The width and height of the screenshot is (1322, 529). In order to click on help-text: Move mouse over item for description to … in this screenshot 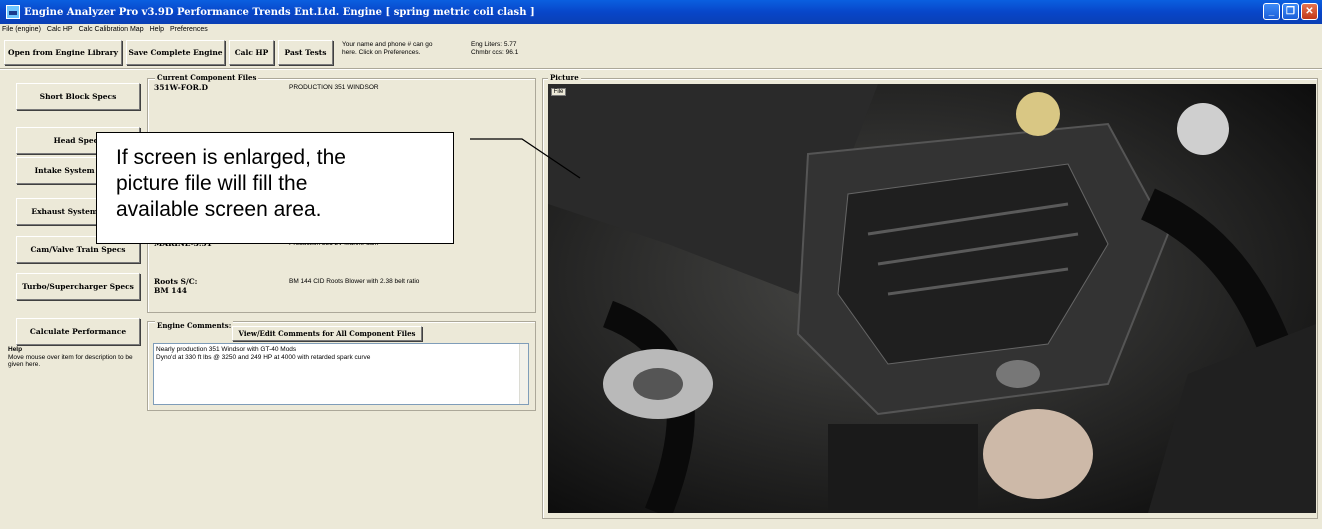, I will do `click(70, 361)`.